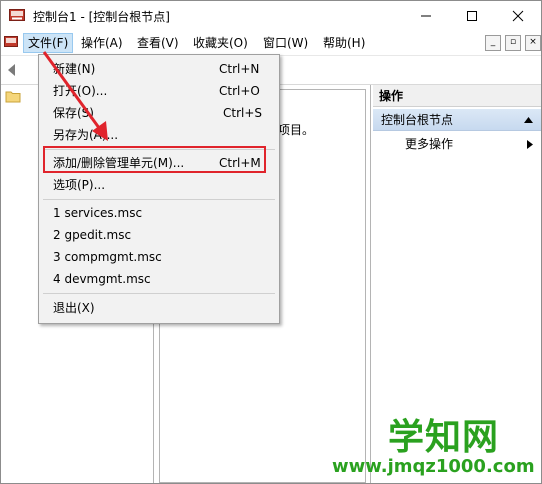 The height and width of the screenshot is (484, 542). I want to click on watermark-url: www.jmqz1000.com, so click(433, 466).